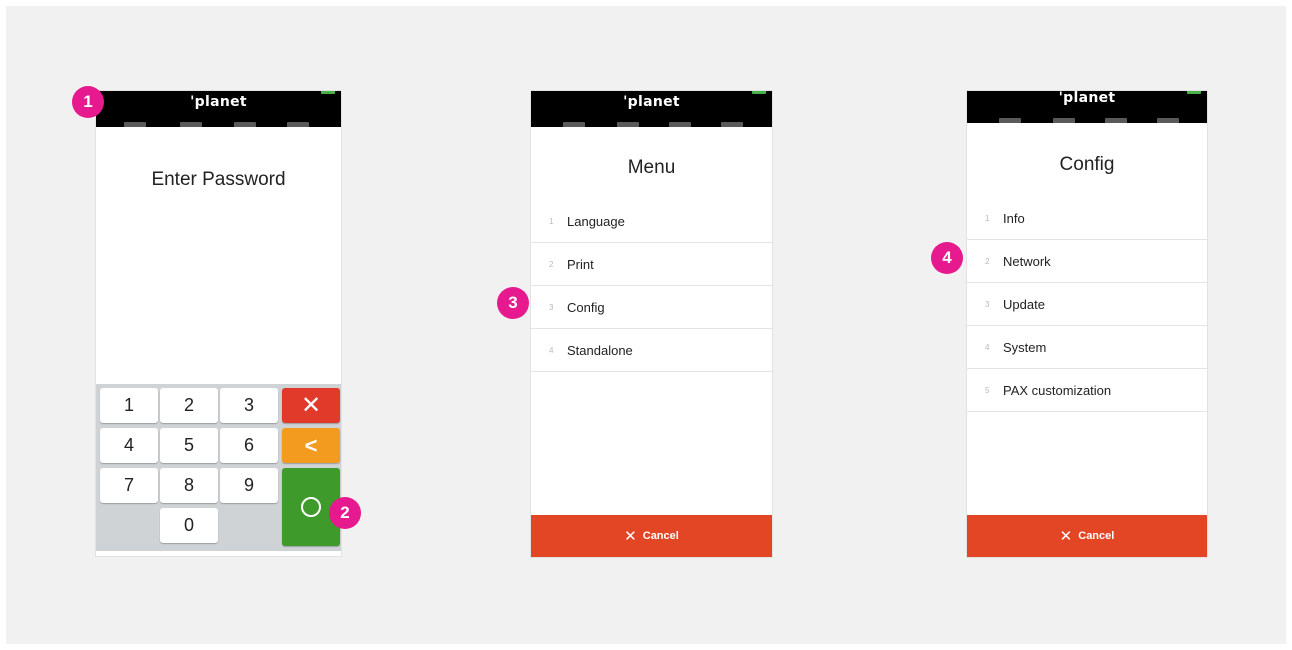 Image resolution: width=1292 pixels, height=650 pixels. What do you see at coordinates (249, 485) in the screenshot?
I see `key-9: 9` at bounding box center [249, 485].